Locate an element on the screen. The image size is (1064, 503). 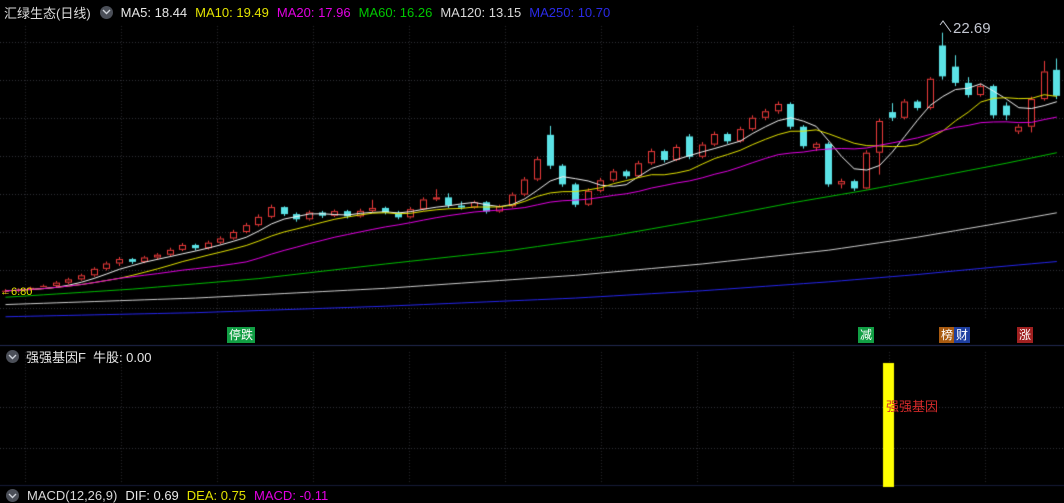
high-price-value: 22.69 is located at coordinates (972, 28).